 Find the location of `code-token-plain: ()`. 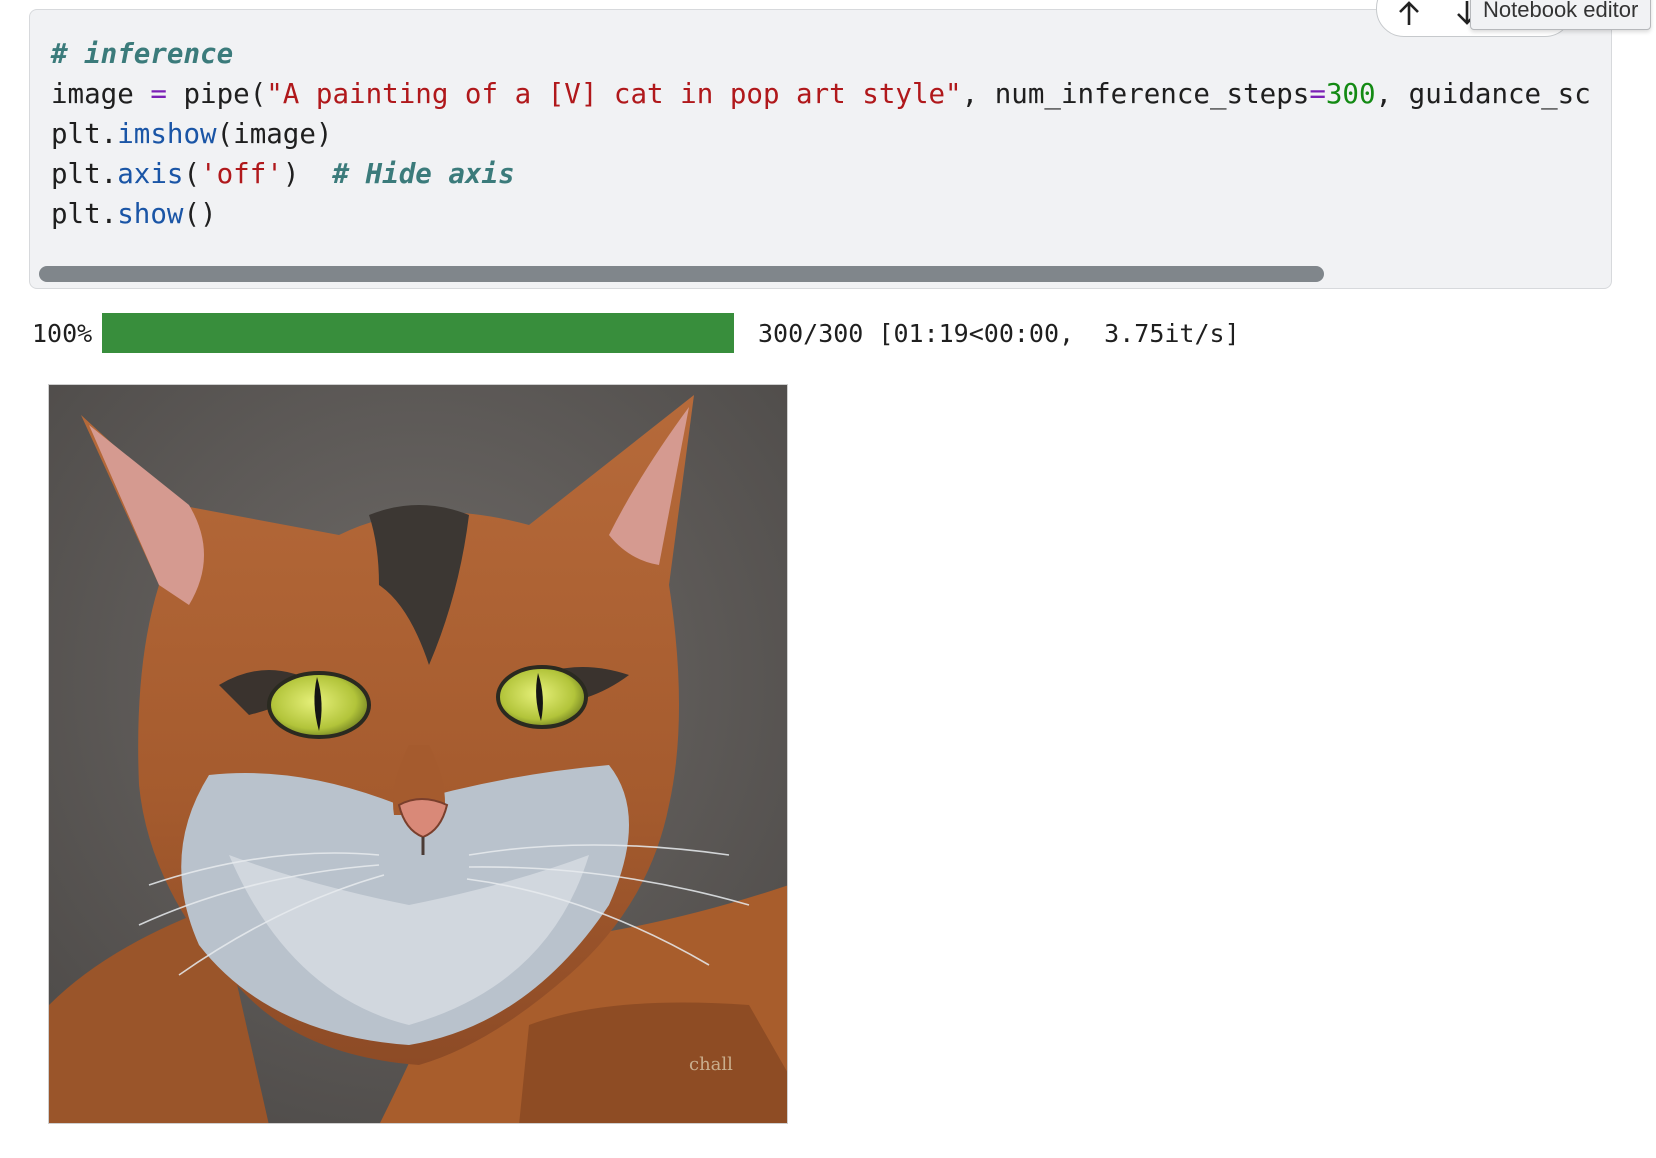

code-token-plain: () is located at coordinates (200, 214).